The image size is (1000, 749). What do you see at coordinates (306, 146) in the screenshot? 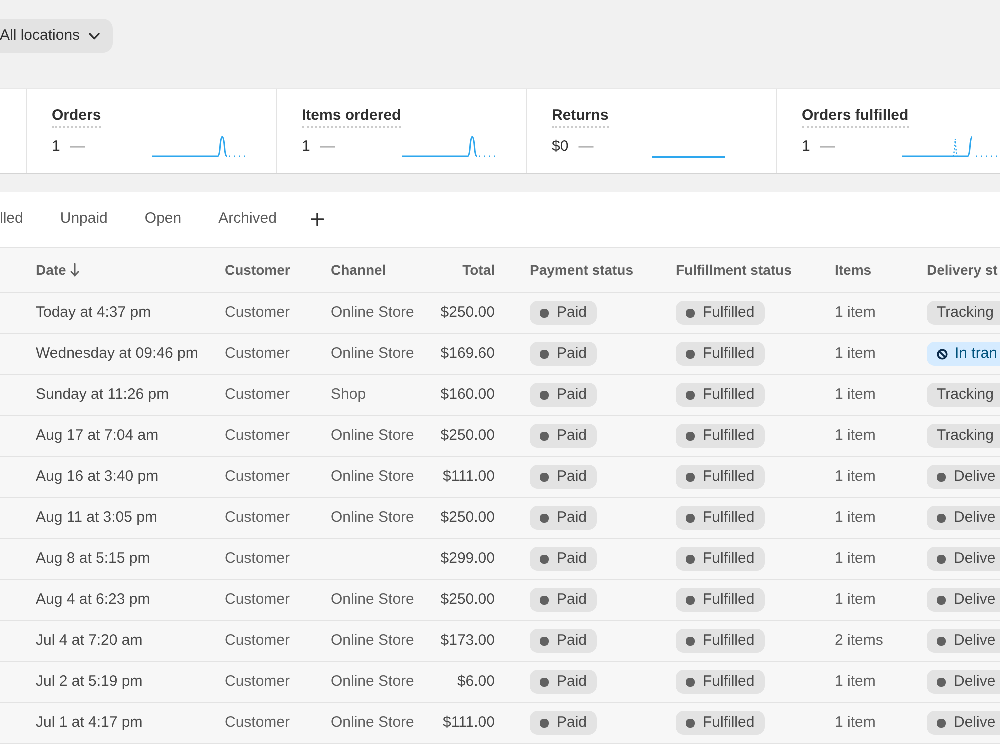
I see `metric-value: 1` at bounding box center [306, 146].